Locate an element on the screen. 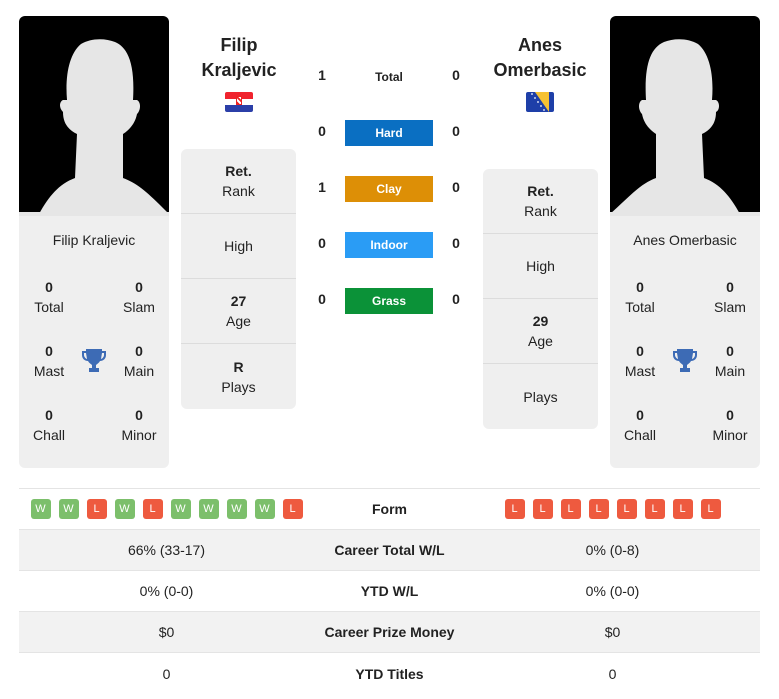  form-row: WWLWLWWWWL Form LLLLLLLL is located at coordinates (389, 509).